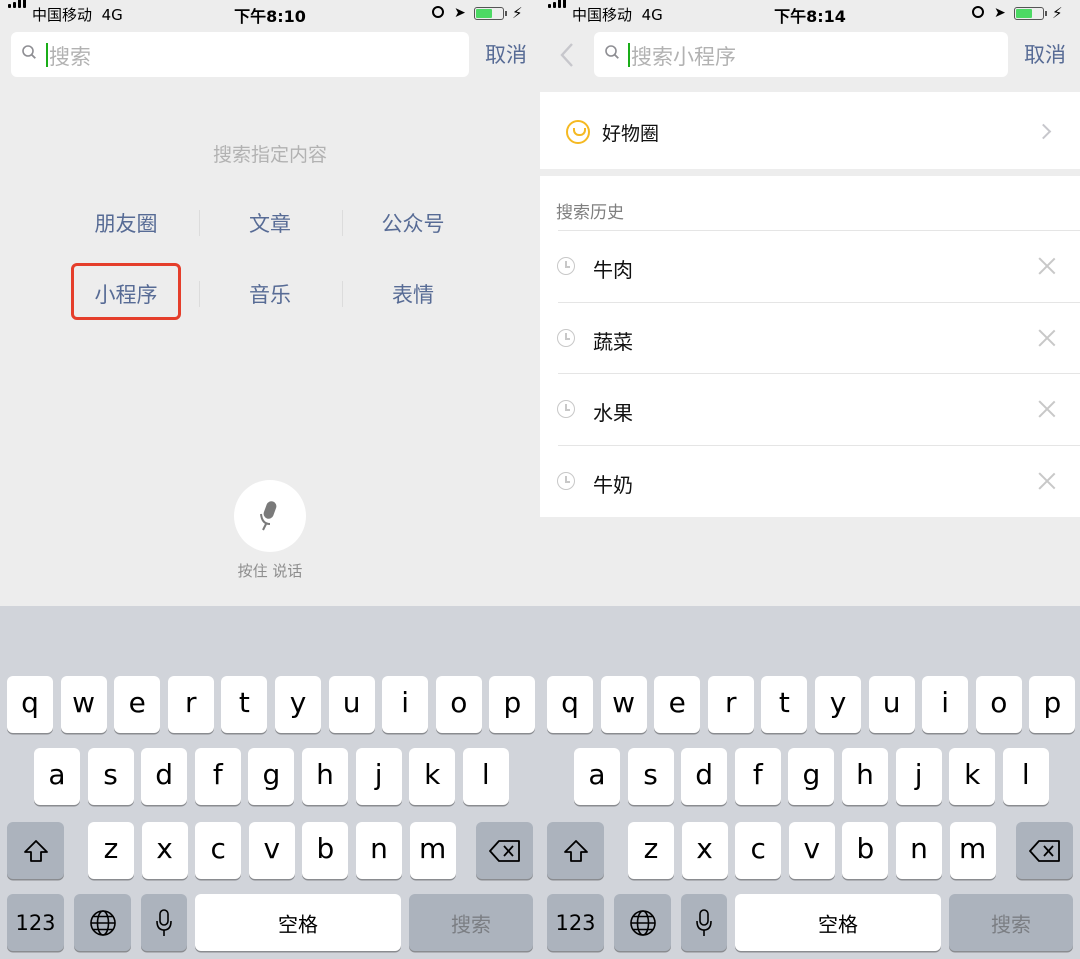 The image size is (1080, 959). Describe the element at coordinates (438, 12) in the screenshot. I see `rotation-lock-icon` at that location.